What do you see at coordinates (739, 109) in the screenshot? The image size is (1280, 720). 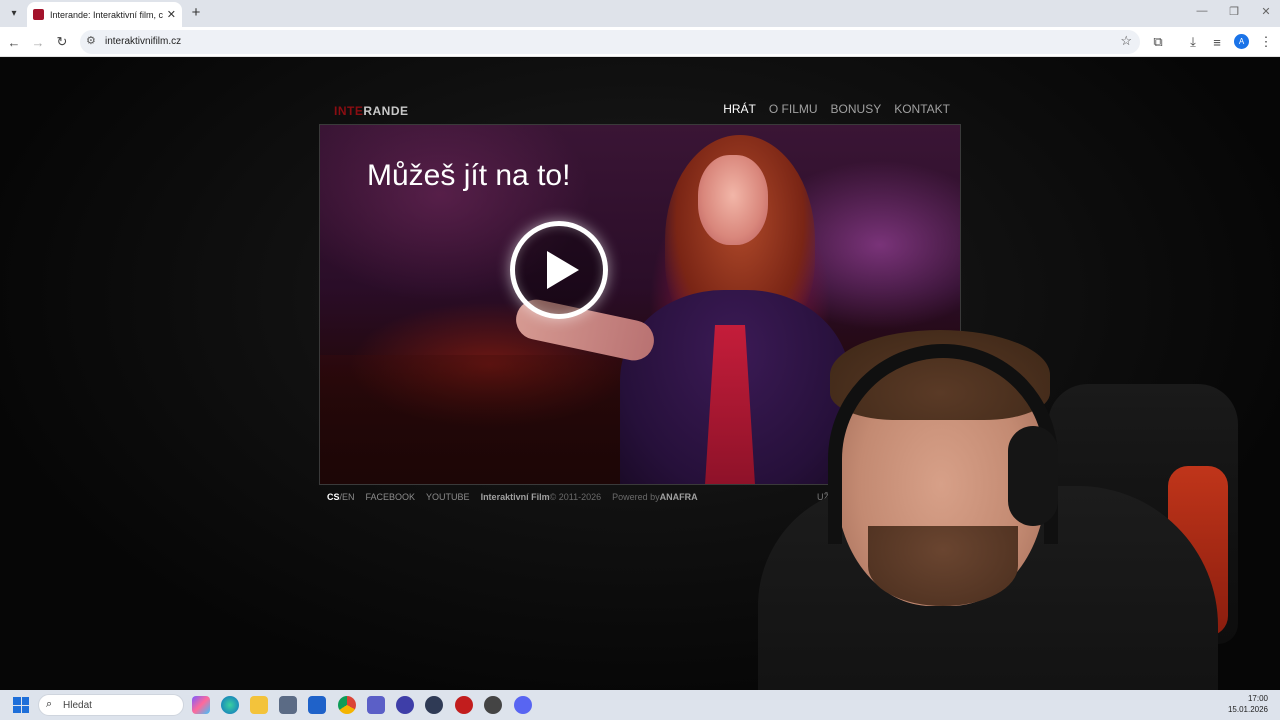 I see `nav-hrat: HRÁT` at bounding box center [739, 109].